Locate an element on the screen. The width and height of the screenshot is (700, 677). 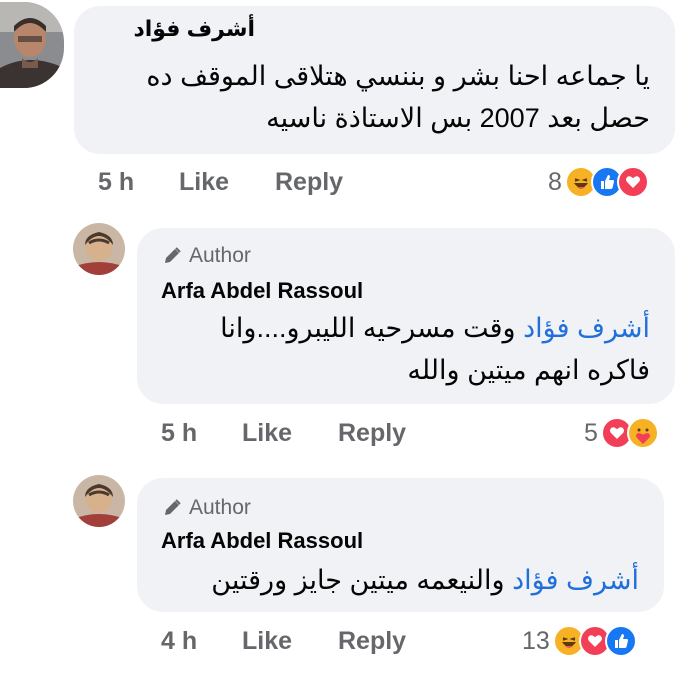
reaction-count: 8 is located at coordinates (555, 181).